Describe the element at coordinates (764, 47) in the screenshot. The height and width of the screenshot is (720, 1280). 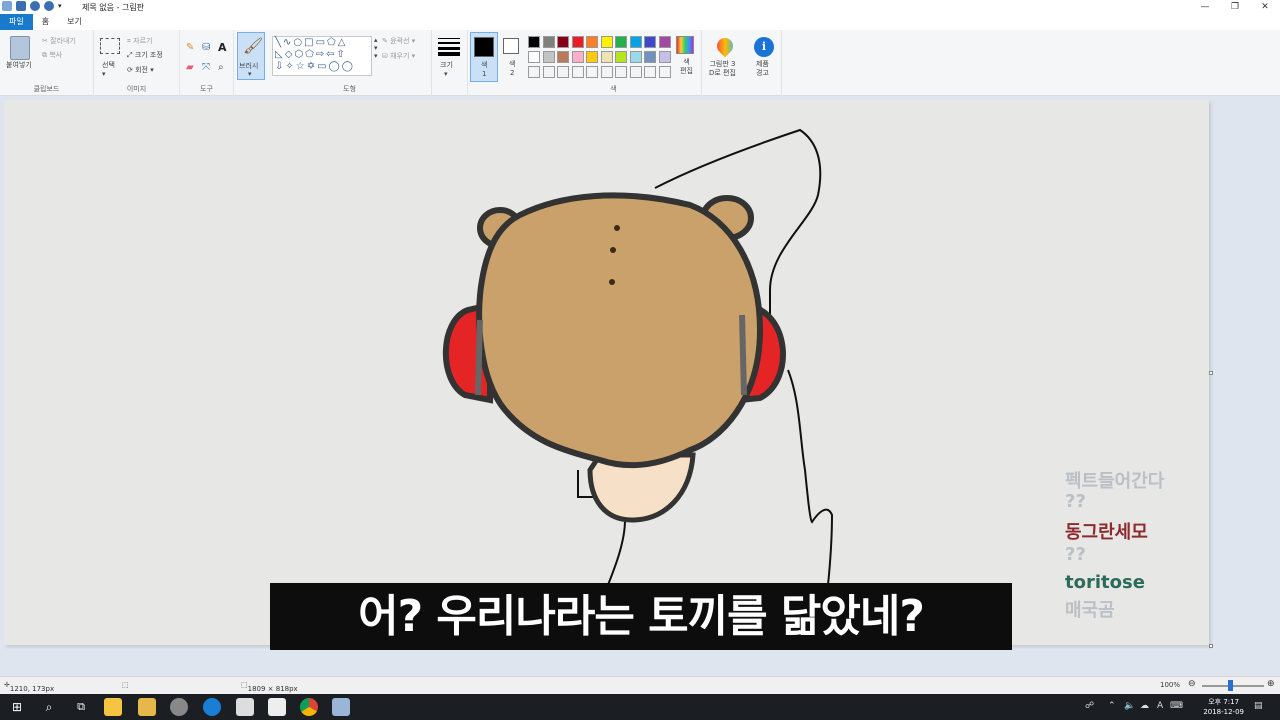
I see `info-icon: i` at that location.